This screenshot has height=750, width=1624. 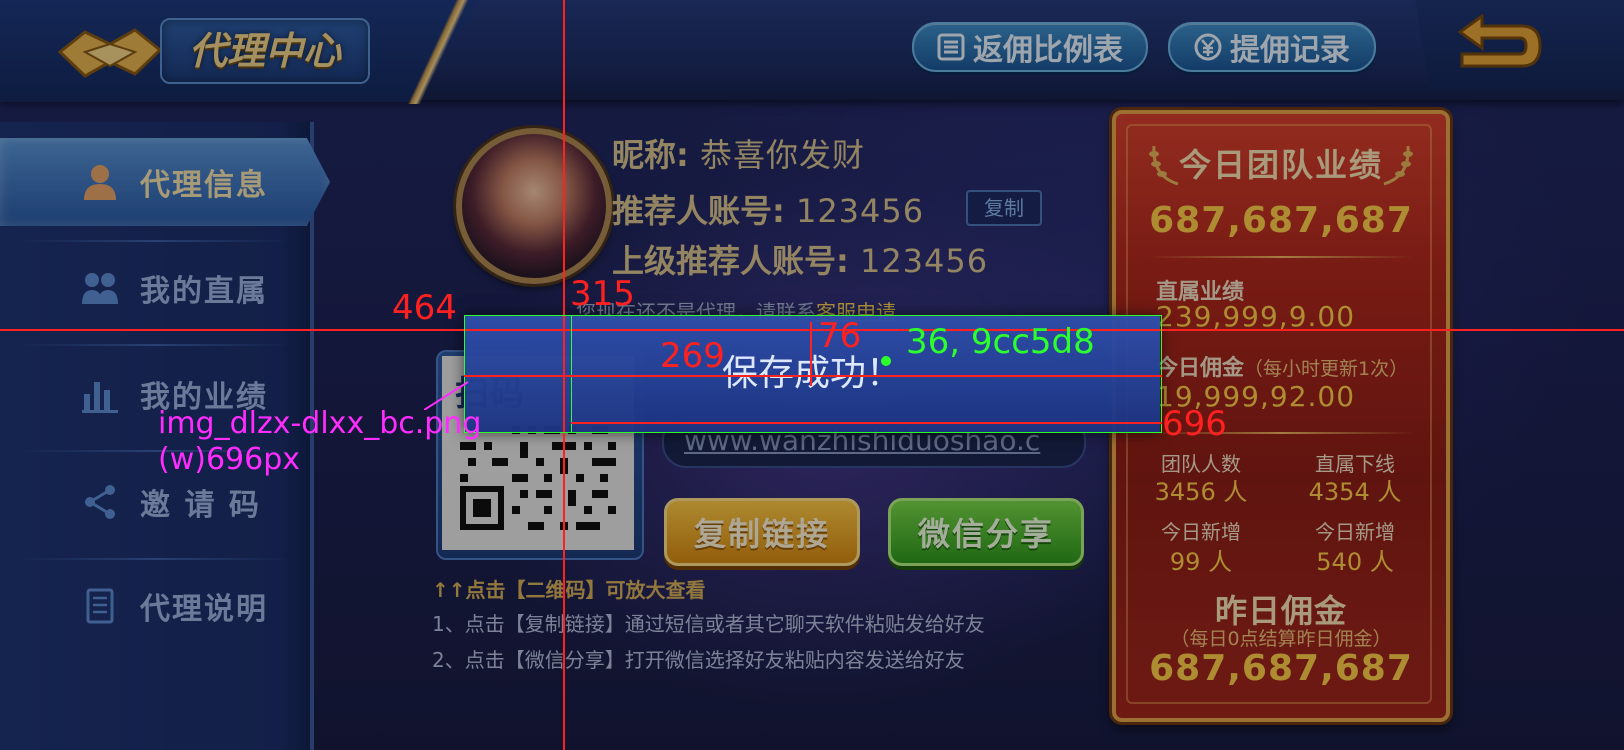 I want to click on annotation-top: 315, so click(x=602, y=294).